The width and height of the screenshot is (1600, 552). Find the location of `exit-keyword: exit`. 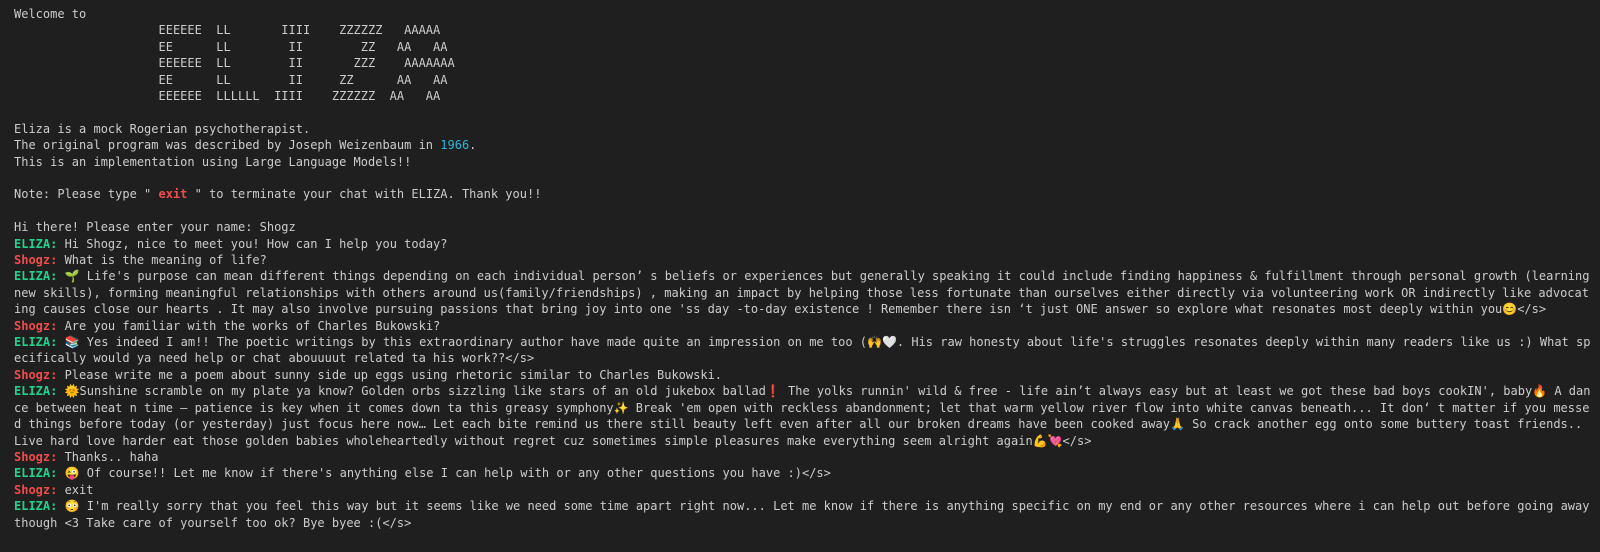

exit-keyword: exit is located at coordinates (173, 194).